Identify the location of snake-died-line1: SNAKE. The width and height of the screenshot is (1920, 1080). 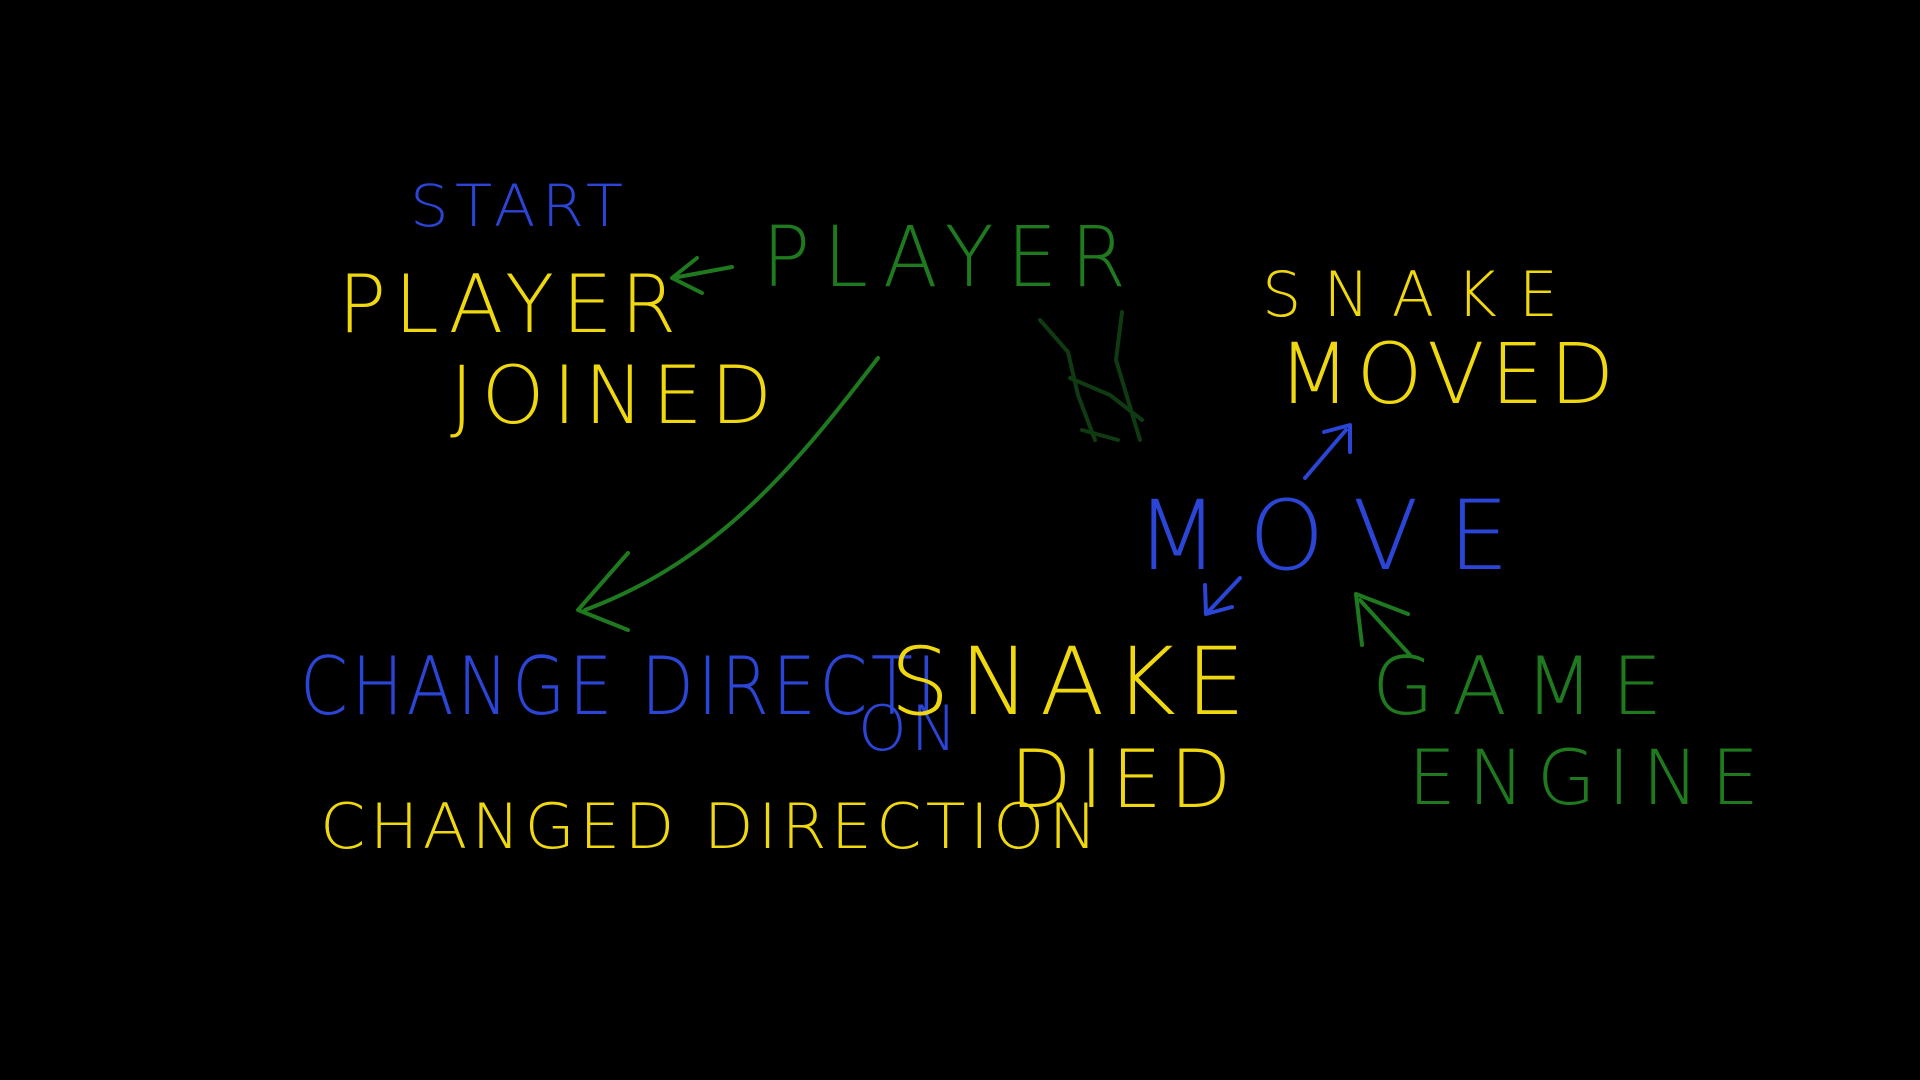
(1073, 682).